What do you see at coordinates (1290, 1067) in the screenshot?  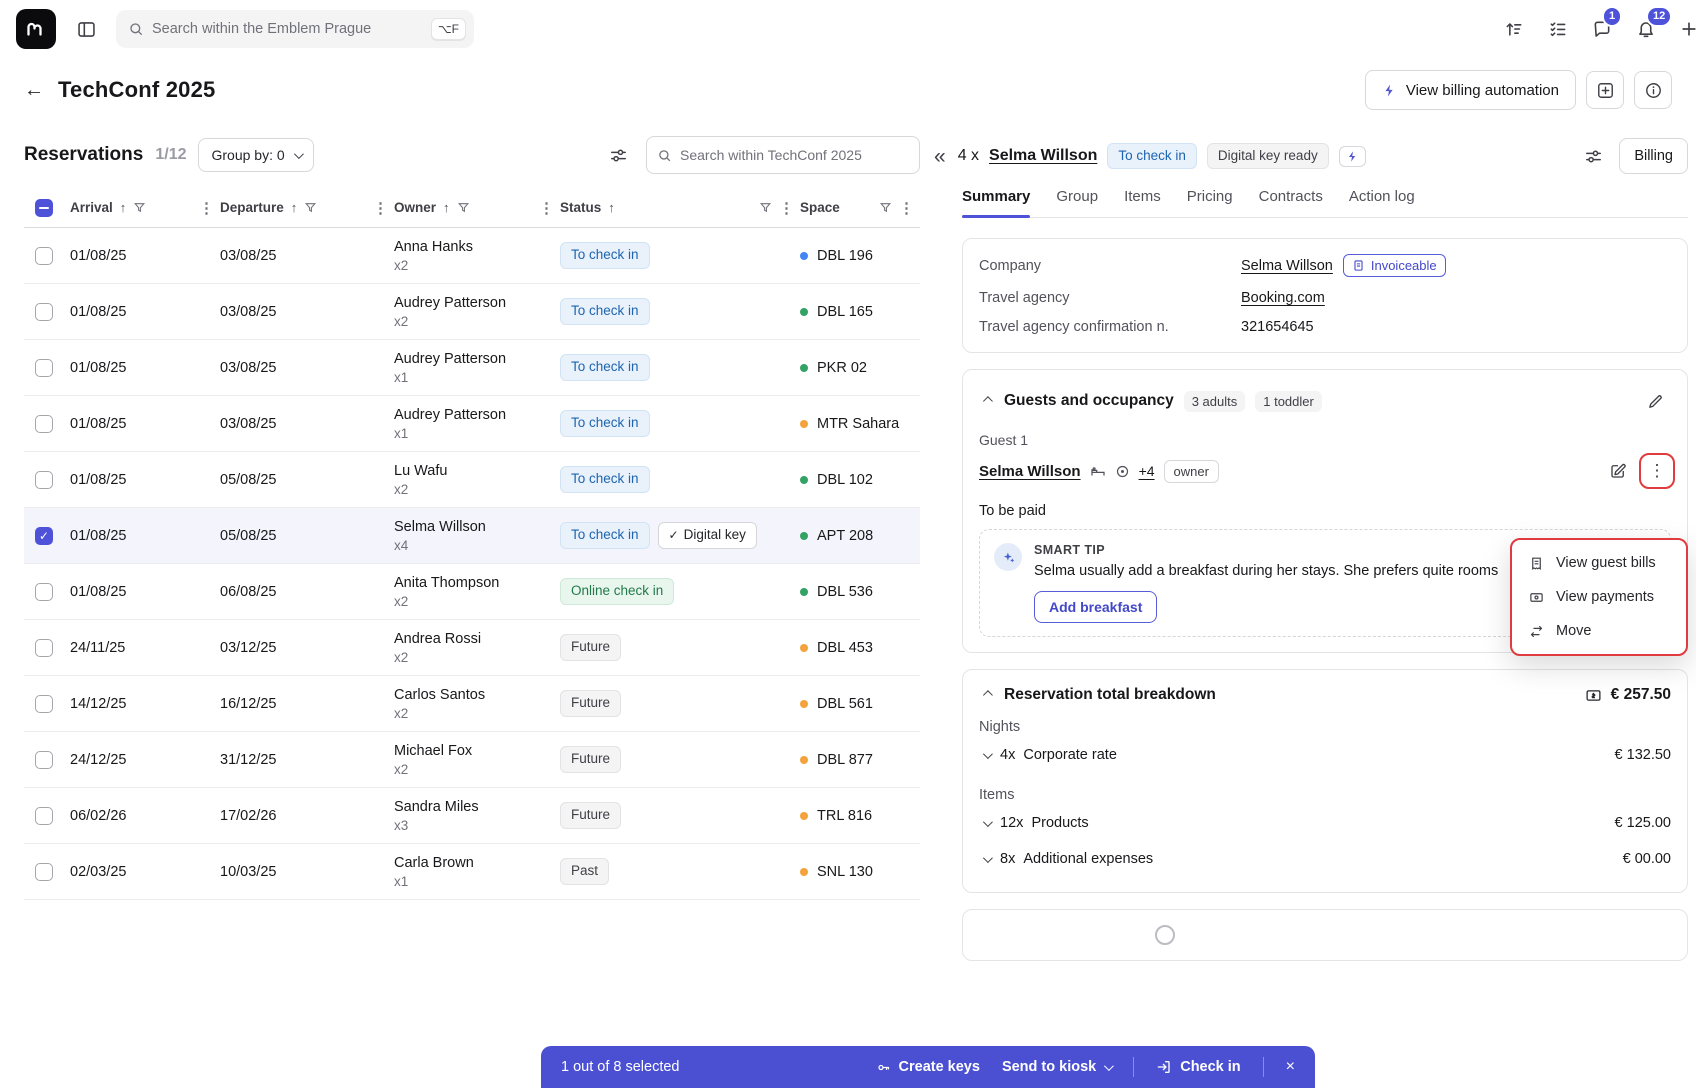 I see `close-icon: ×` at bounding box center [1290, 1067].